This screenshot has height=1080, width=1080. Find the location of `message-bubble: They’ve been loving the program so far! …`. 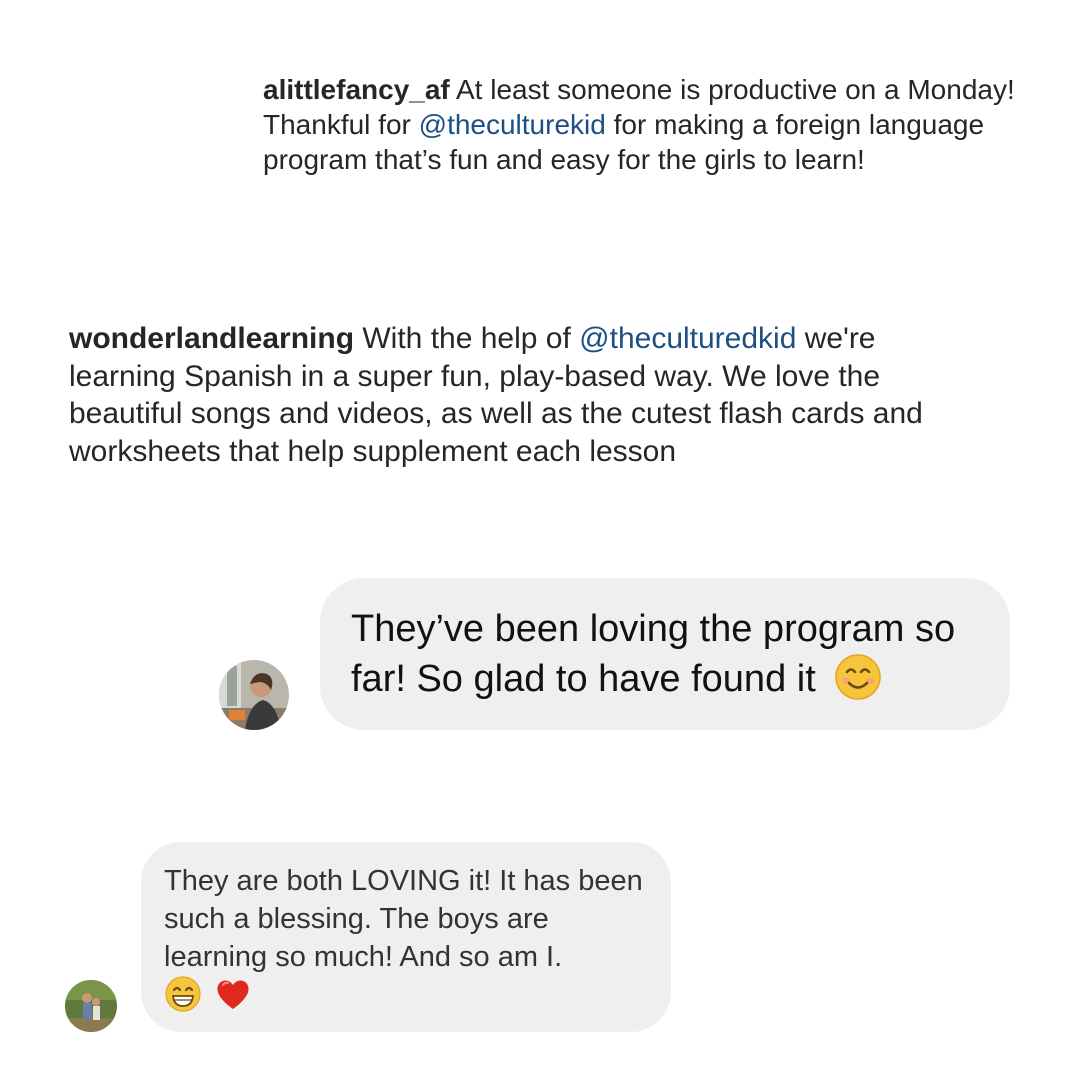

message-bubble: They’ve been loving the program so far! … is located at coordinates (665, 654).